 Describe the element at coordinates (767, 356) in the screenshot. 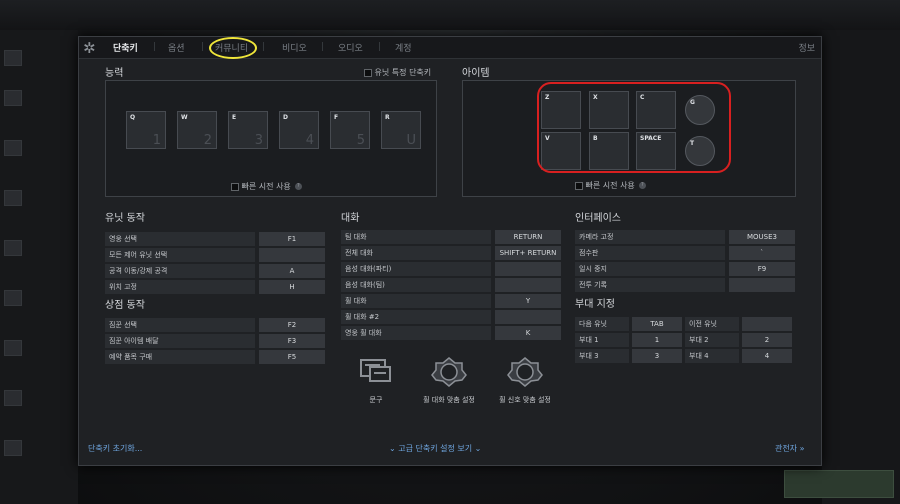

I see `row-value: 4` at that location.